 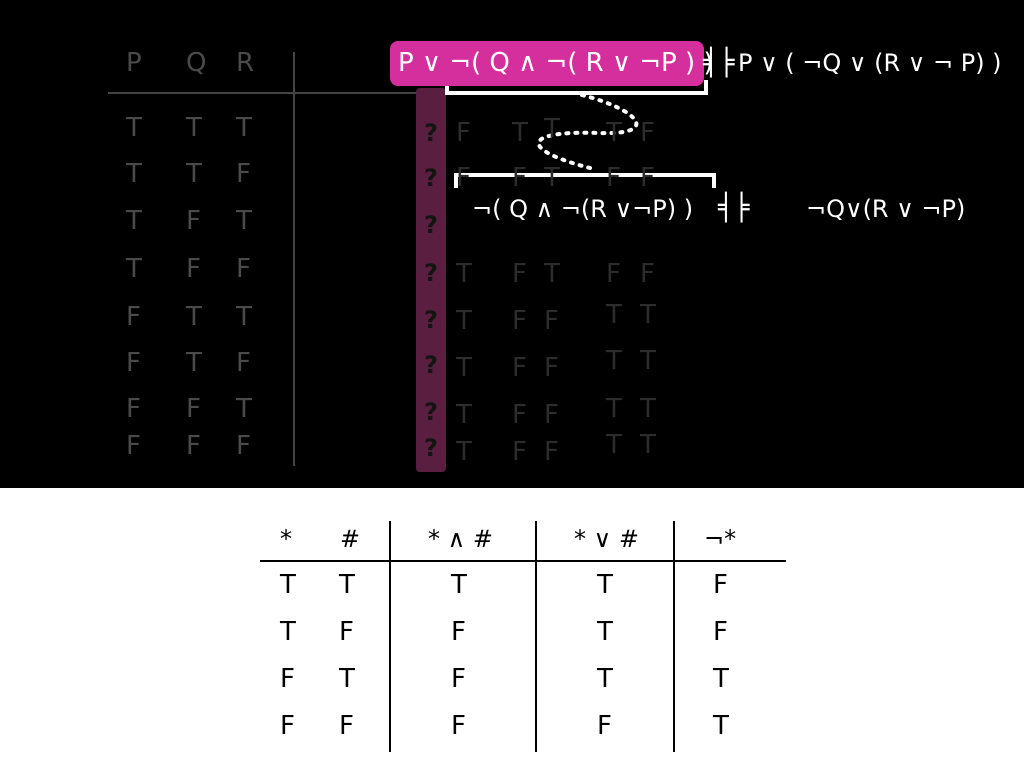 I want to click on equivalence-symbol: ╡╞, so click(x=719, y=63).